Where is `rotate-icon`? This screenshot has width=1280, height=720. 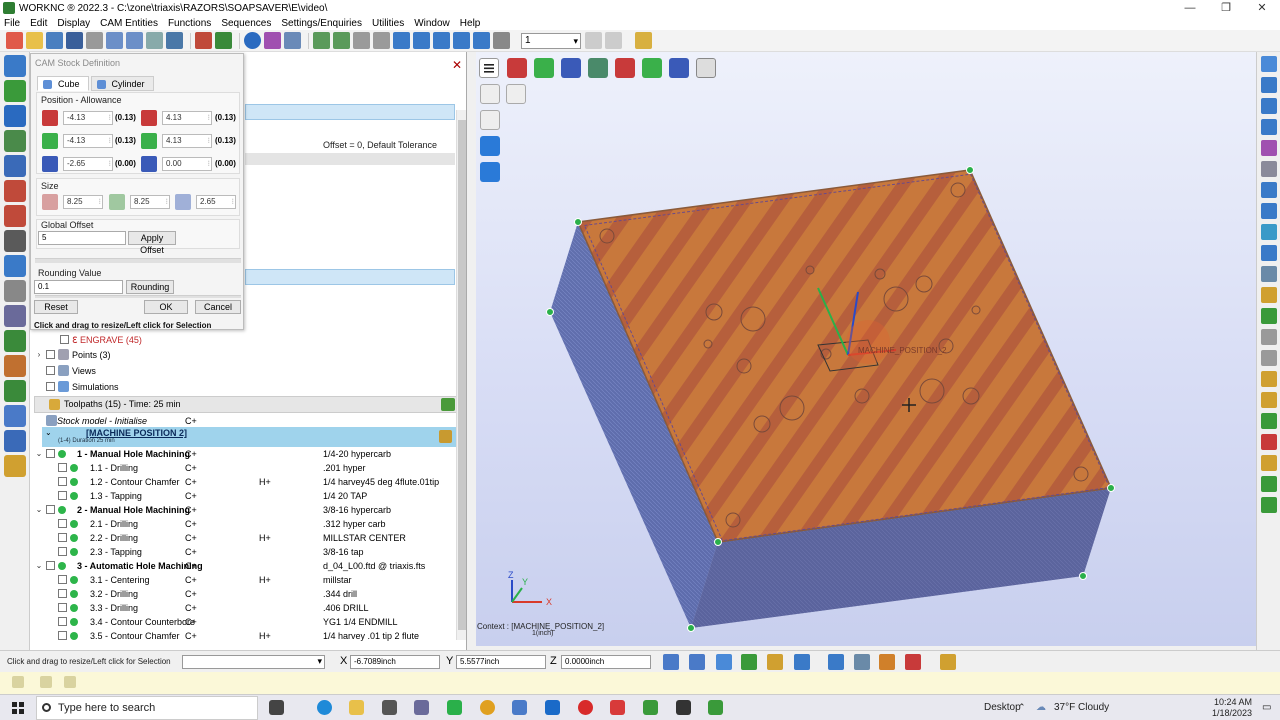
rotate-icon is located at coordinates (421, 40).